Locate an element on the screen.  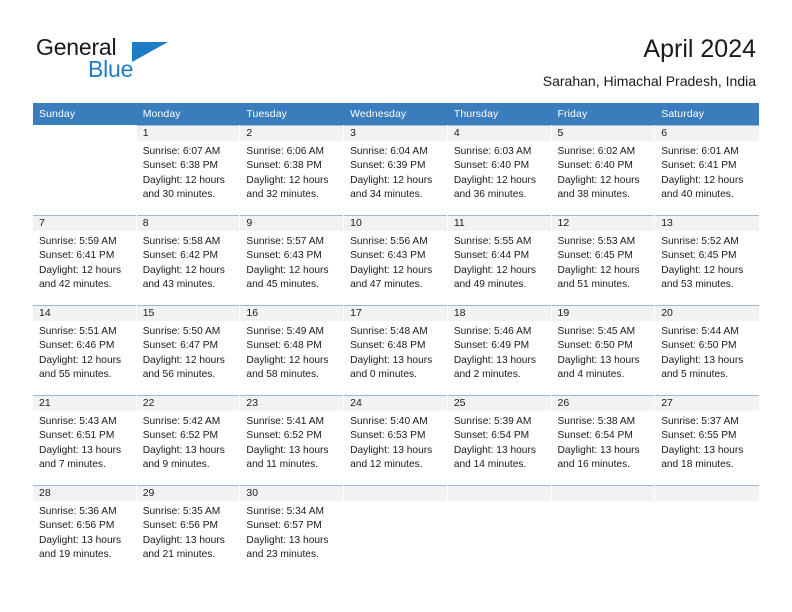
general-blue-logo: General Blue is located at coordinates (136, 62).